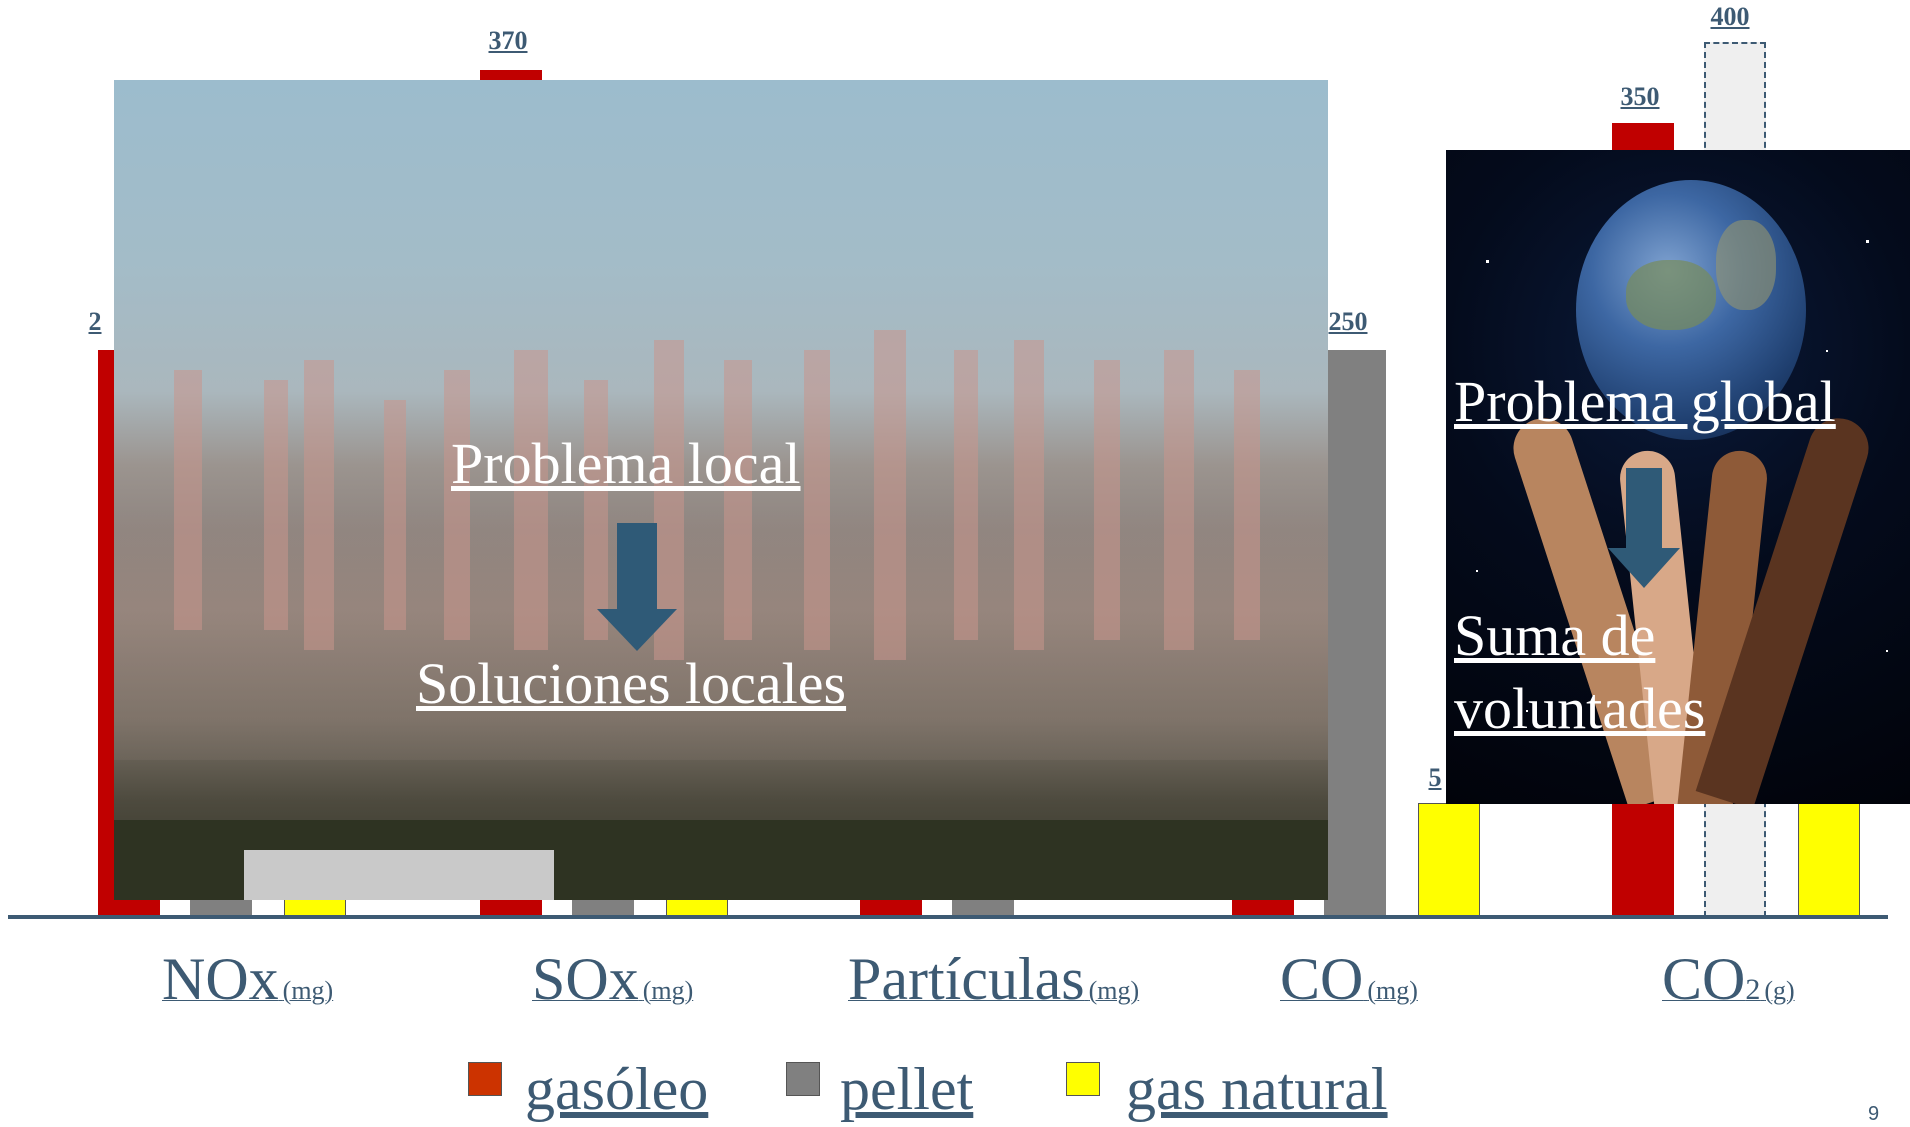  What do you see at coordinates (907, 1089) in the screenshot?
I see `legend-label-pellet: pellet` at bounding box center [907, 1089].